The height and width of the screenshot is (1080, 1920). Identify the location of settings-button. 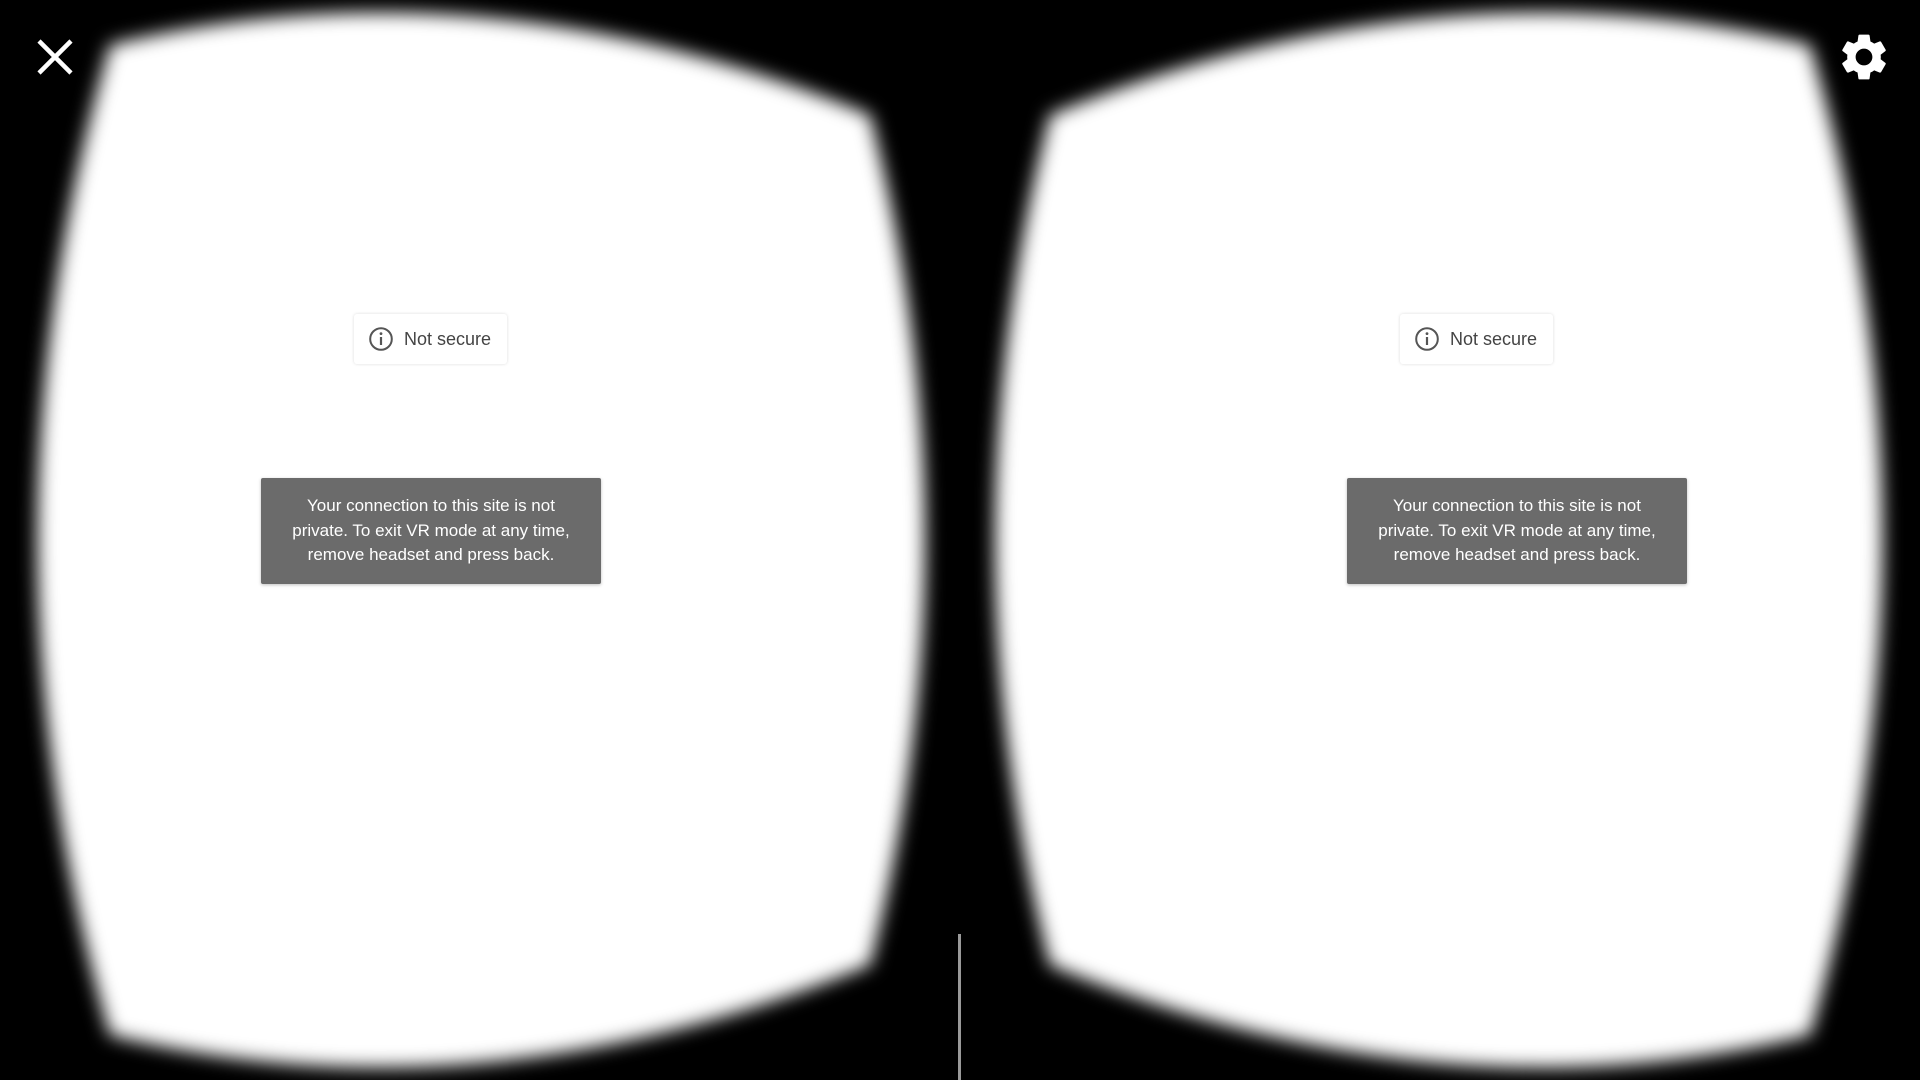
(1864, 57).